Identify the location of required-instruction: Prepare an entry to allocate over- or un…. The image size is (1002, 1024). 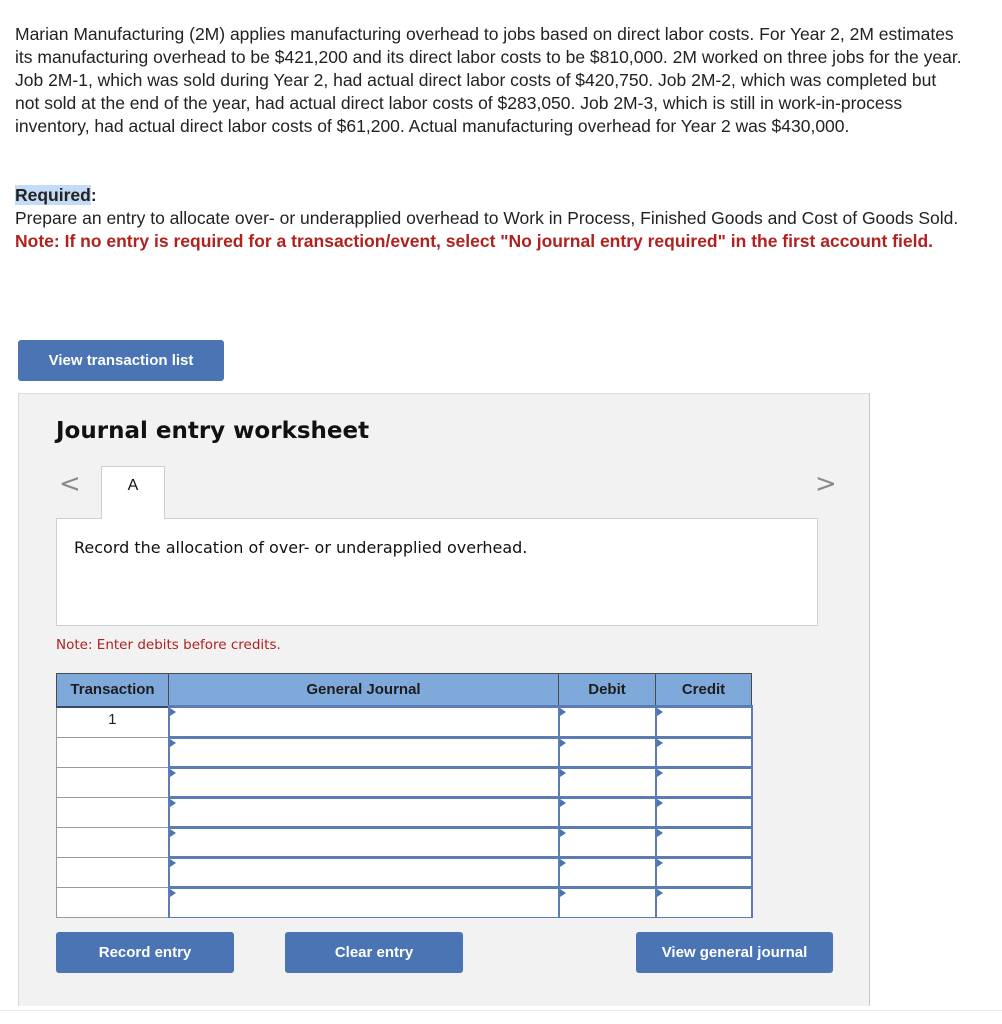
(487, 218).